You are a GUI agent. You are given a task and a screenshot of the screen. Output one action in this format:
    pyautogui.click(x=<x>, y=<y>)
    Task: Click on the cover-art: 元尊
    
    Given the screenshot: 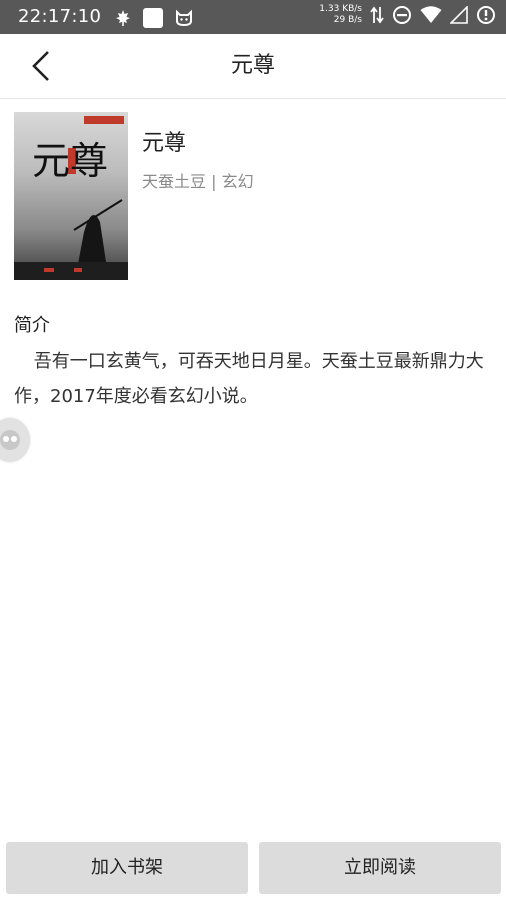 What is the action you would take?
    pyautogui.click(x=71, y=198)
    